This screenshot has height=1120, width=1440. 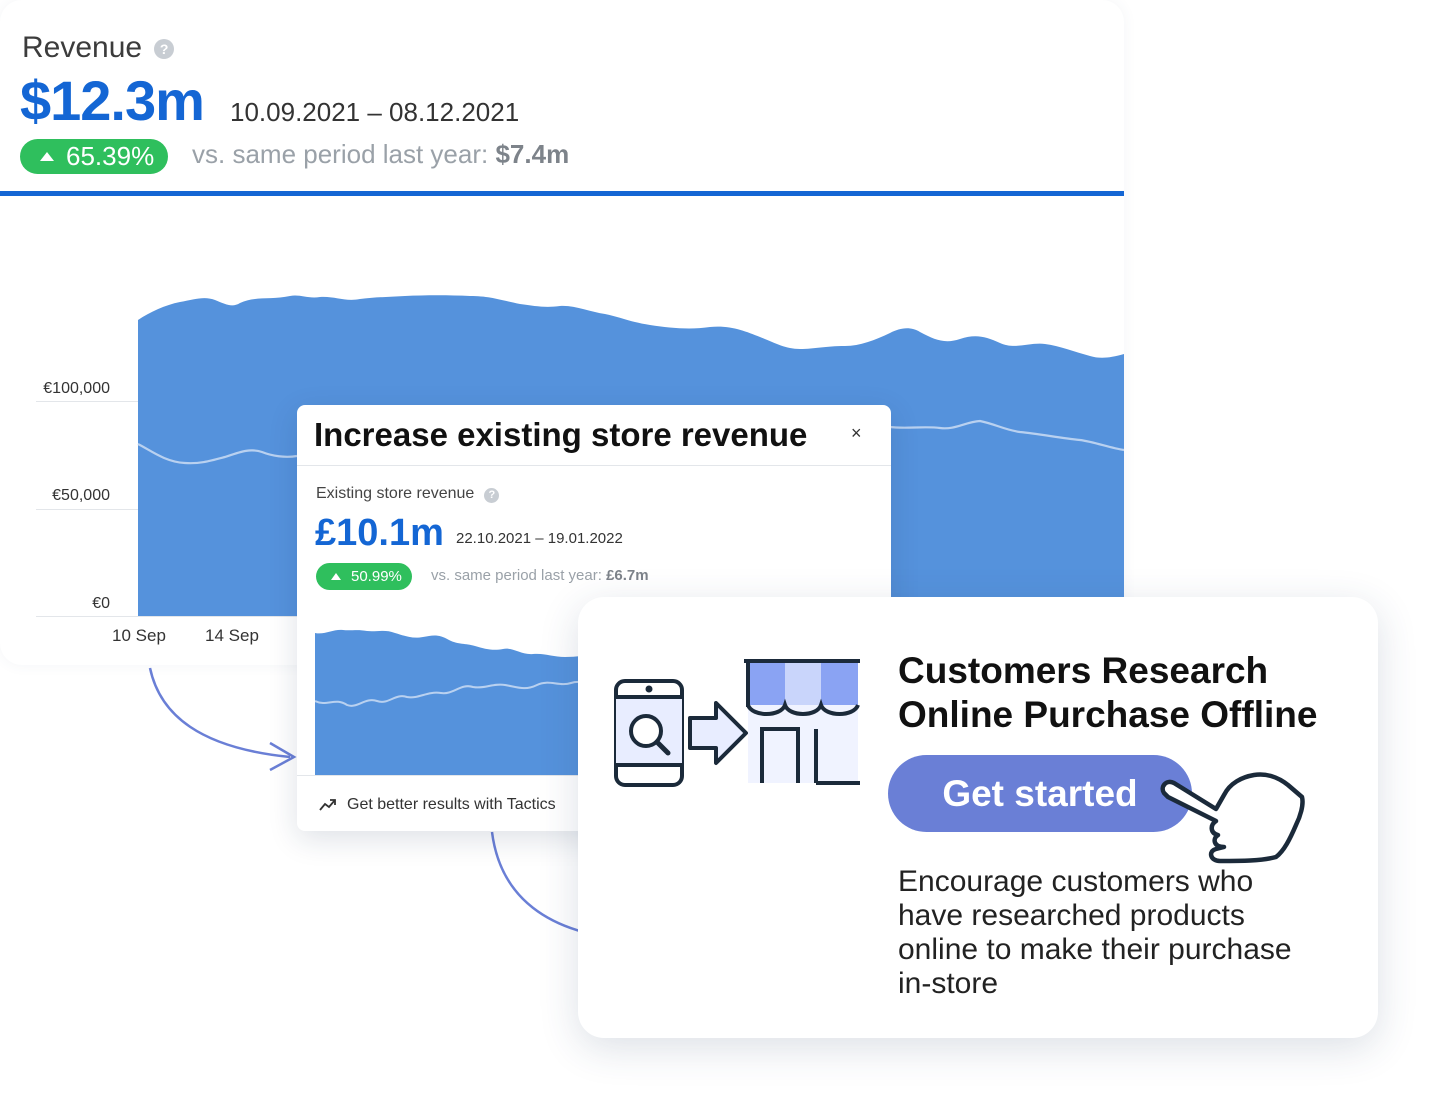 I want to click on store-subtitle-text: Existing store revenue, so click(x=395, y=493).